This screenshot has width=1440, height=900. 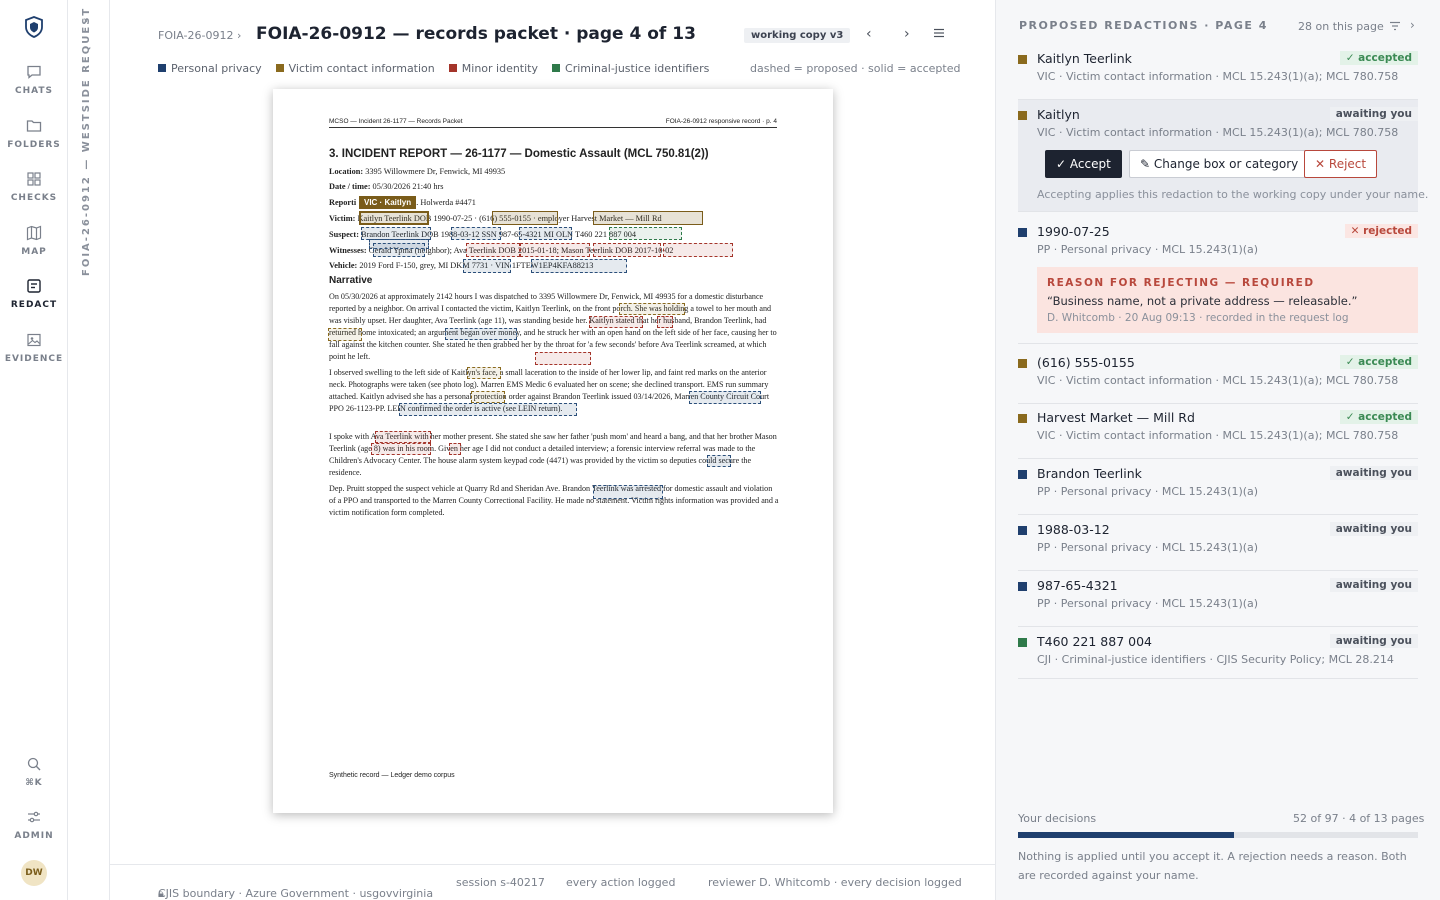 What do you see at coordinates (34, 348) in the screenshot?
I see `rail-evidence: EVIDENCE` at bounding box center [34, 348].